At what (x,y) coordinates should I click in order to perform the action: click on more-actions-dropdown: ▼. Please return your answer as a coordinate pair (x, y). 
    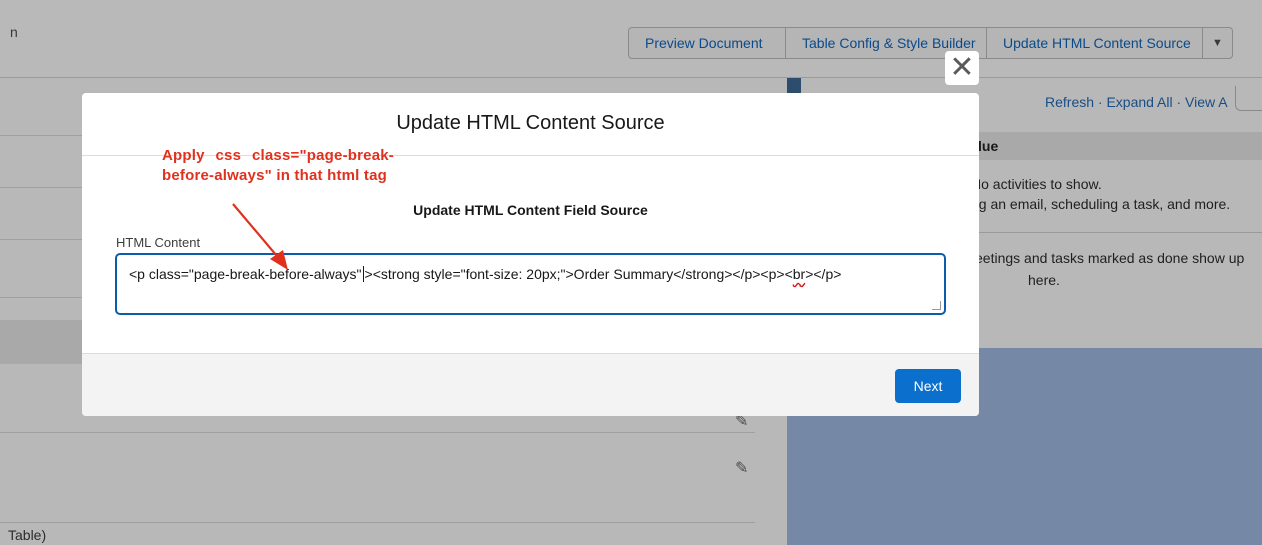
    Looking at the image, I should click on (1218, 43).